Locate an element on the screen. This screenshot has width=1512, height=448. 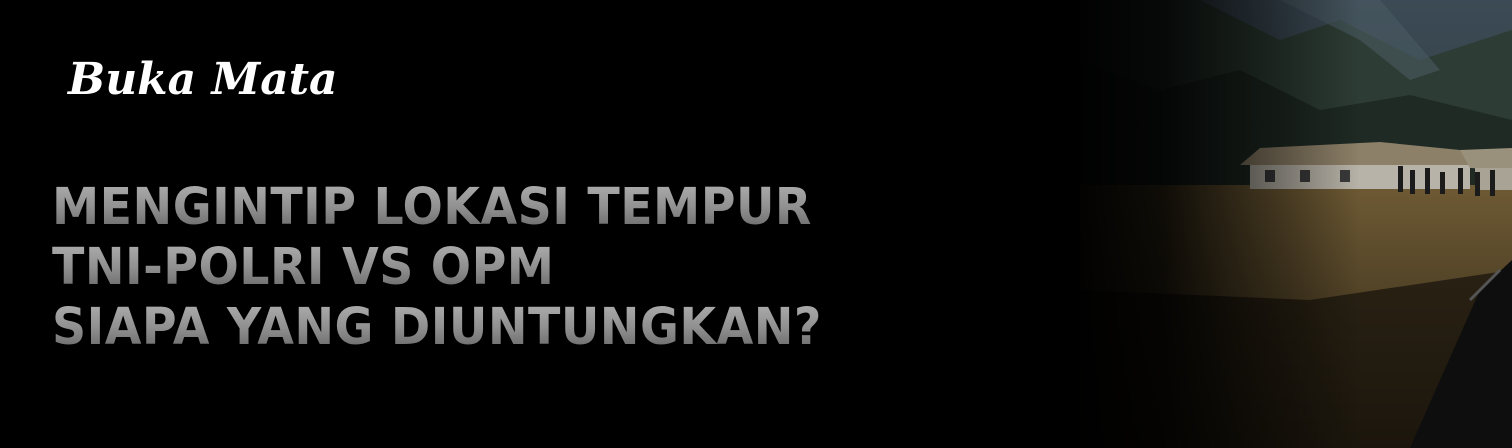
headline-line-3: SIAPA YANG DIUNTUNGKAN? is located at coordinates (517, 328).